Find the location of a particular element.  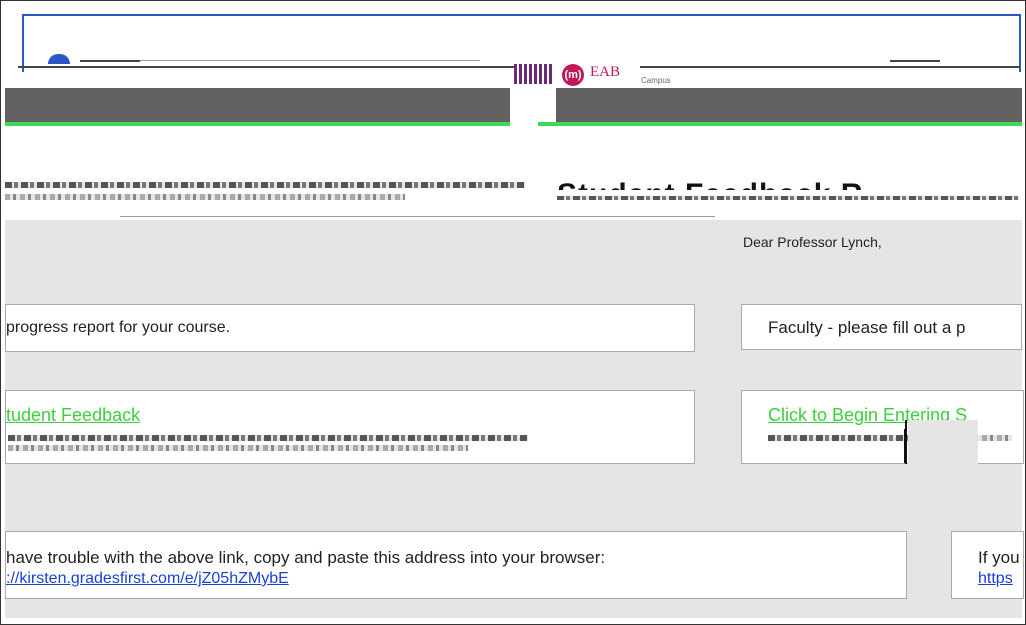

prompt-box-right: Faculty - please fill out a p is located at coordinates (881, 327).